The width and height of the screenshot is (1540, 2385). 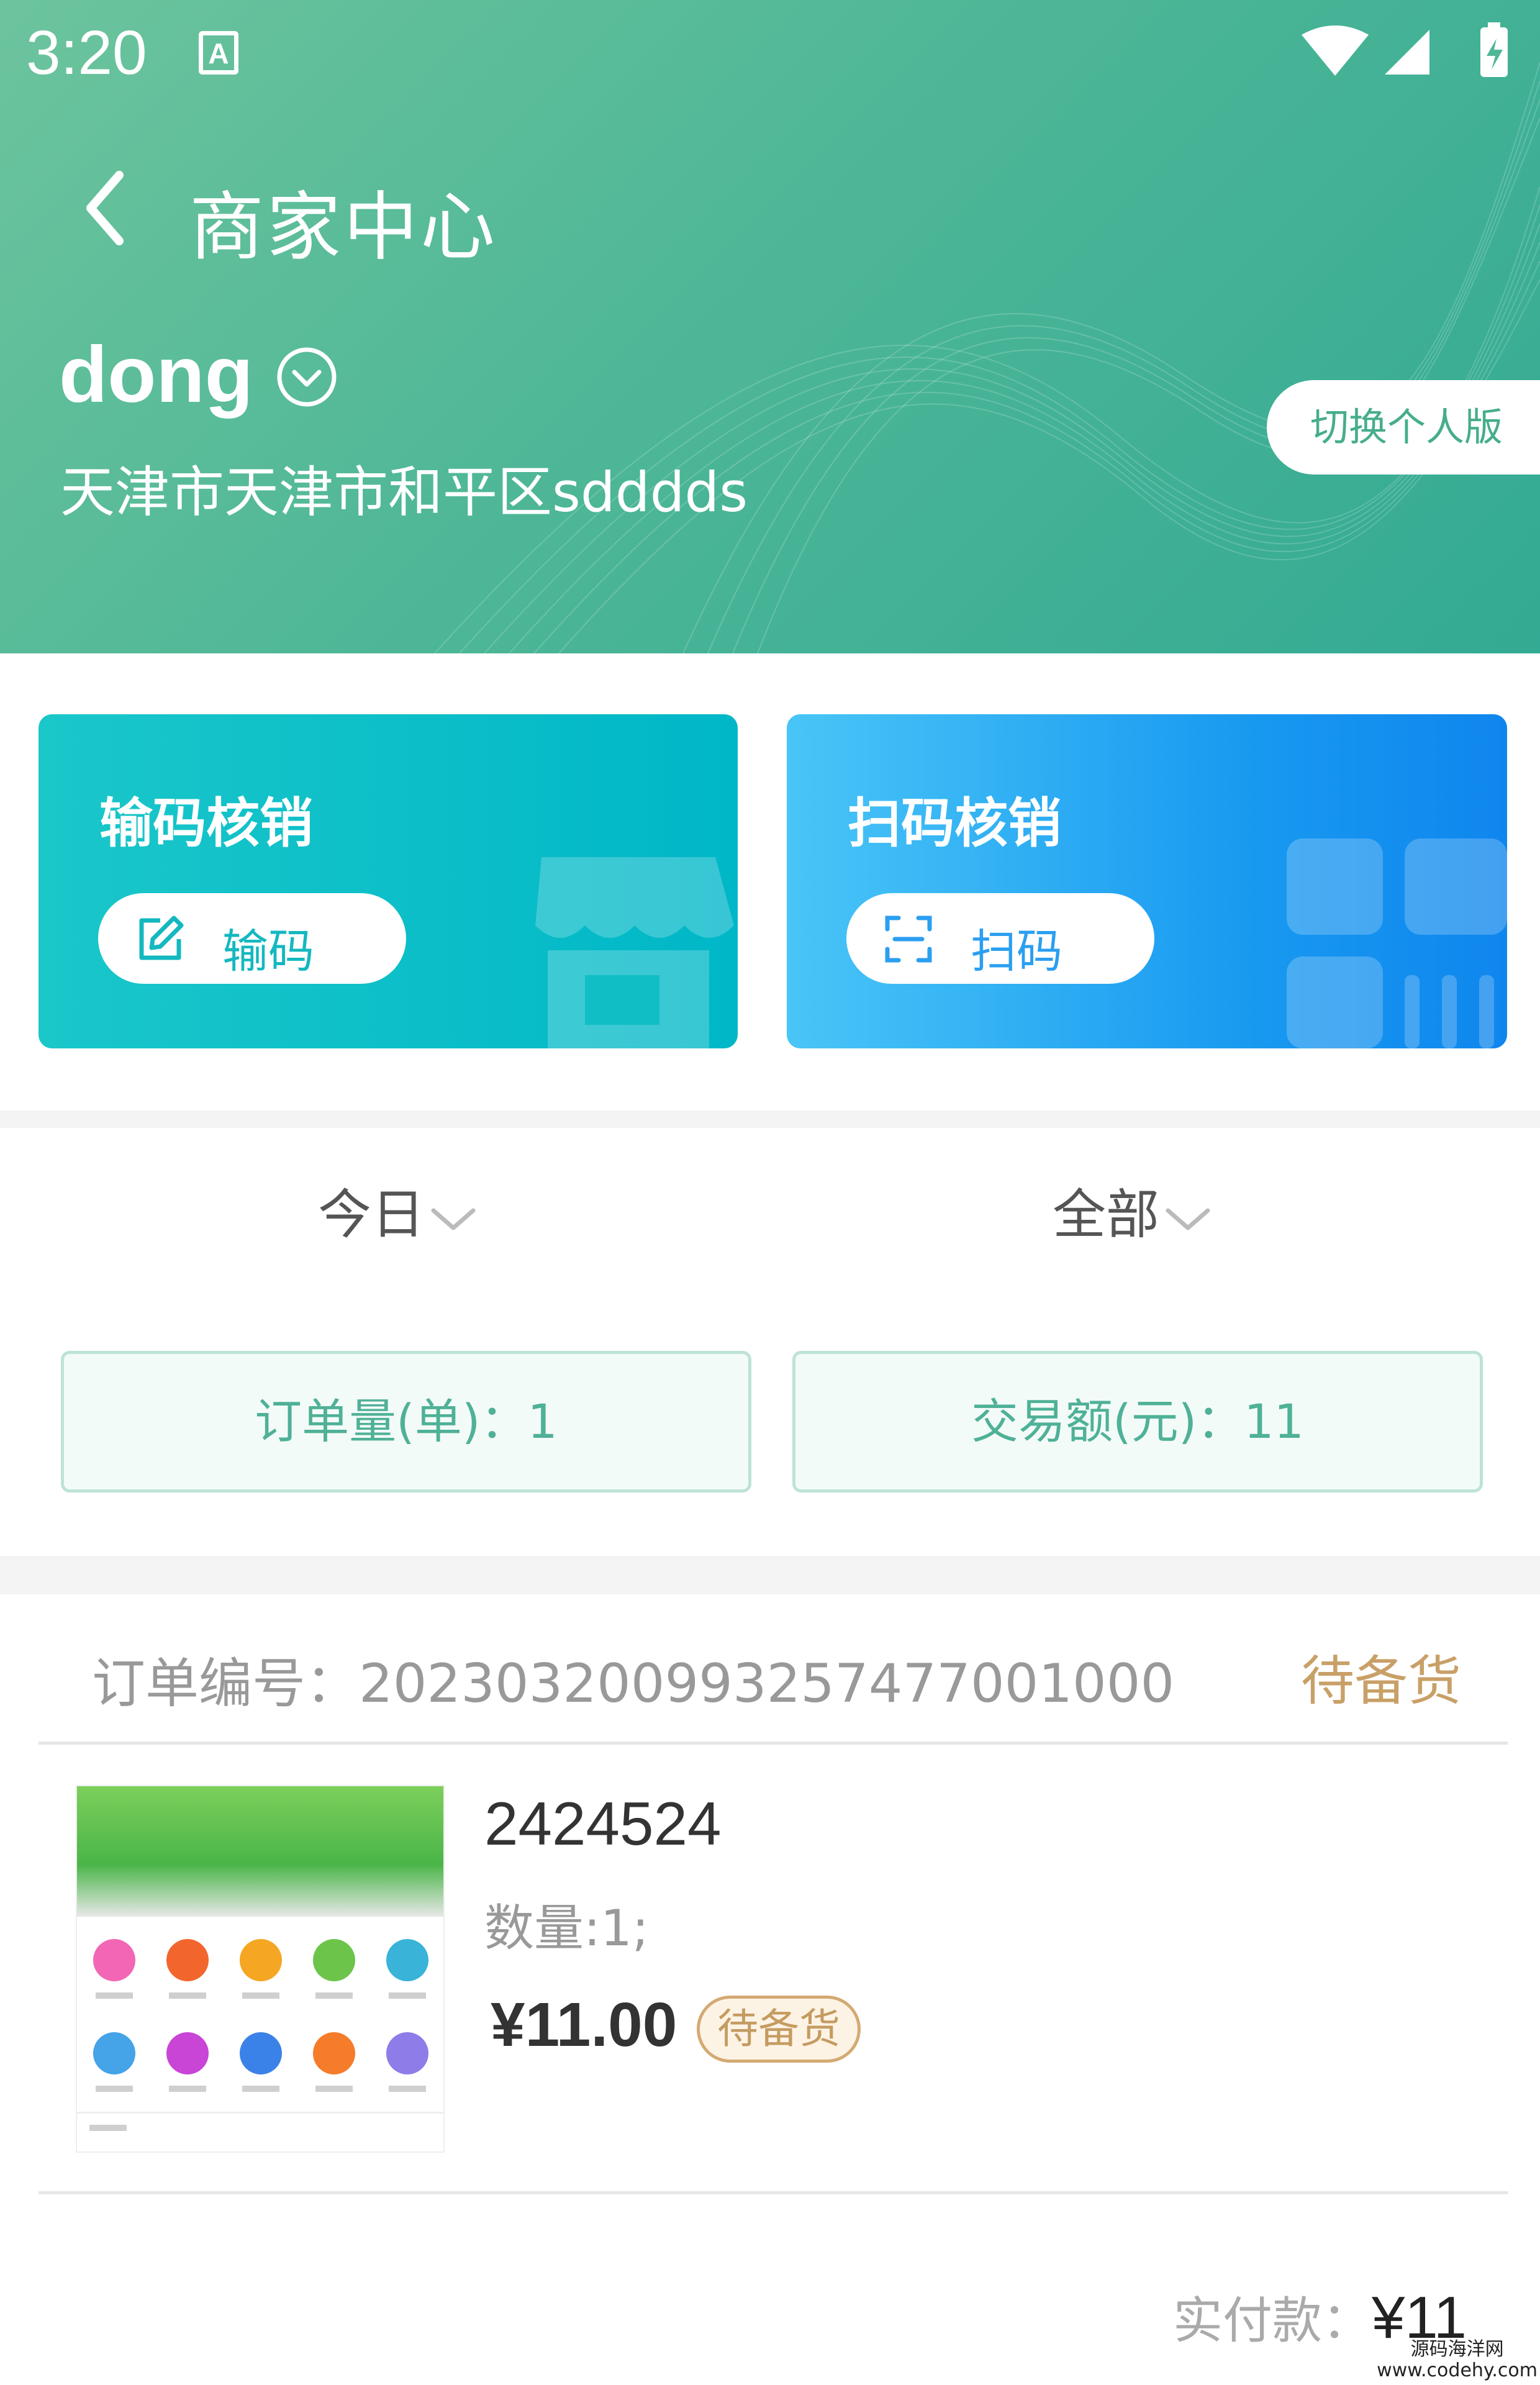 What do you see at coordinates (1397, 943) in the screenshot?
I see `qr-grid-icon` at bounding box center [1397, 943].